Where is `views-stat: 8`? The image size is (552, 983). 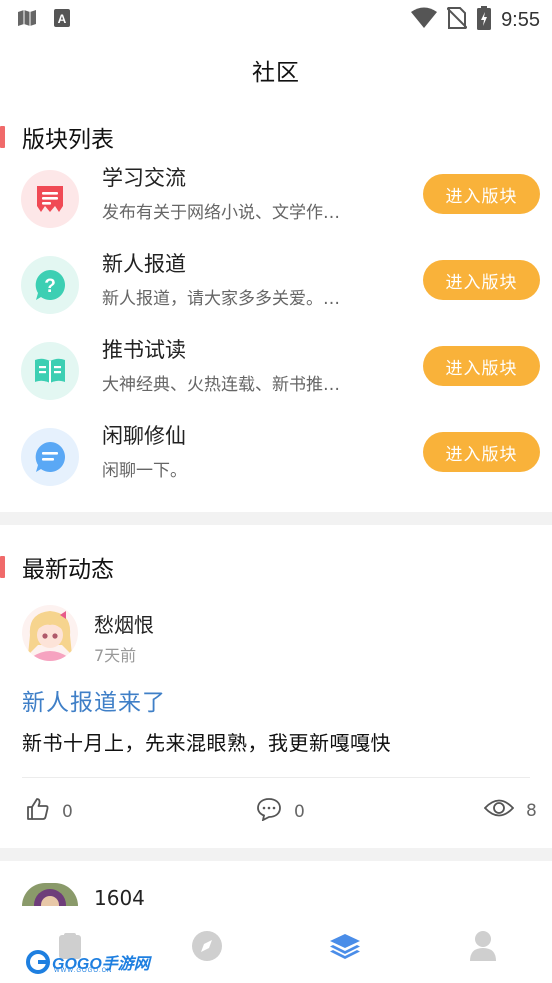 views-stat: 8 is located at coordinates (510, 810).